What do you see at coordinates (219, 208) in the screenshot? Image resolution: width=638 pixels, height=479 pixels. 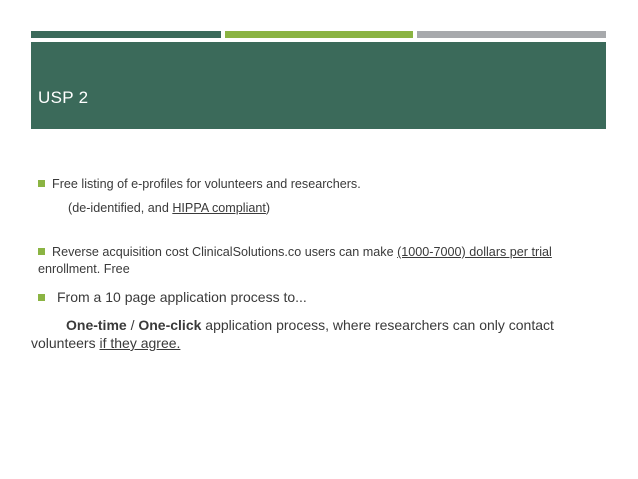 I see `hippa-compliant-link: HIPPA compliant` at bounding box center [219, 208].